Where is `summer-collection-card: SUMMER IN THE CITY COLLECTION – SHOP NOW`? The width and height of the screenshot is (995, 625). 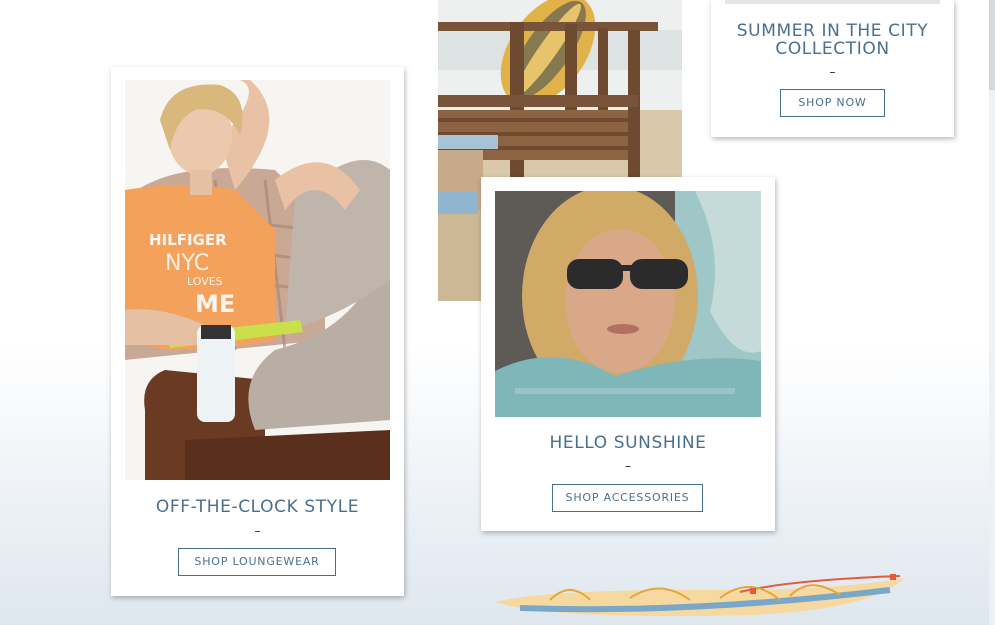
summer-collection-card: SUMMER IN THE CITY COLLECTION – SHOP NOW is located at coordinates (832, 68).